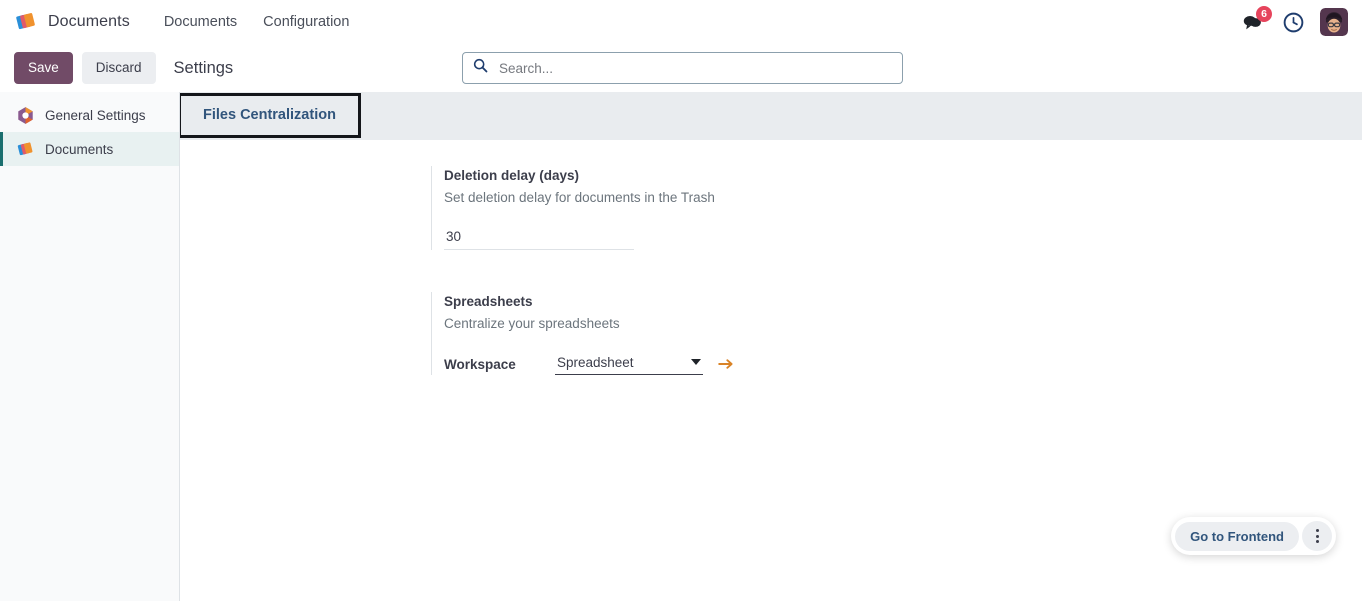 Image resolution: width=1362 pixels, height=601 pixels. I want to click on brand-home-link: Documents, so click(72, 22).